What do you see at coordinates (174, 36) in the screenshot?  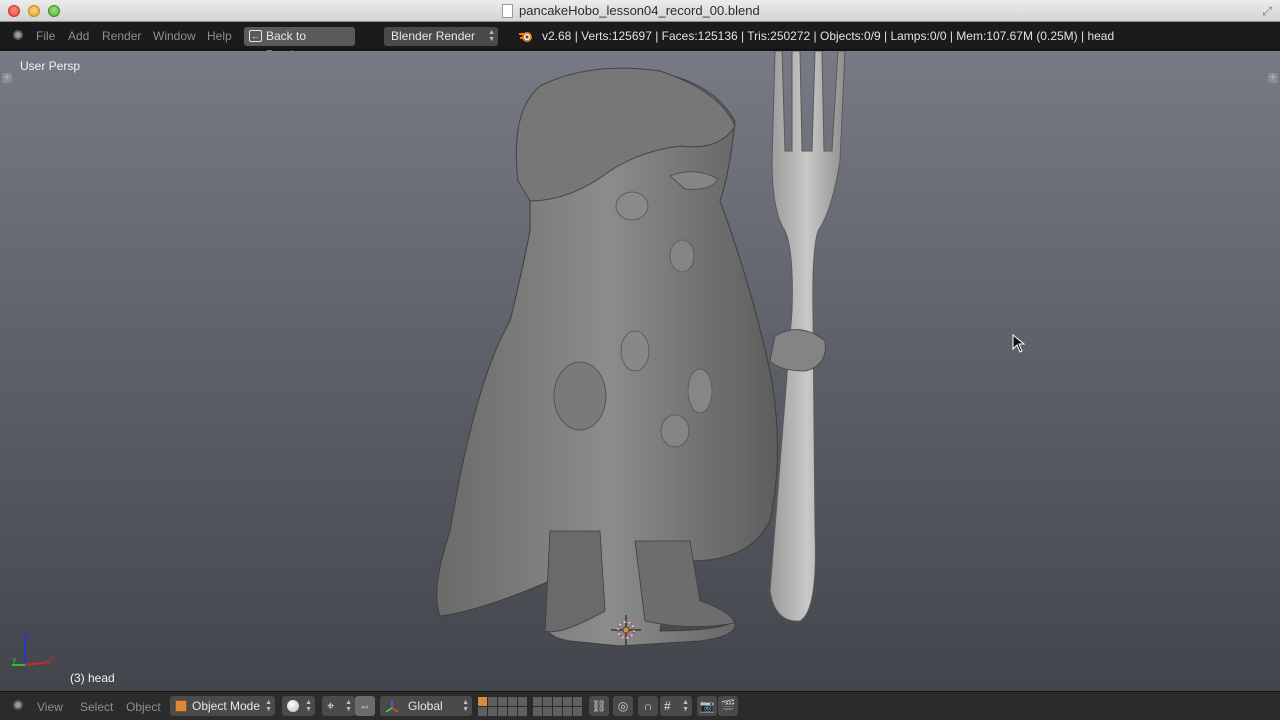 I see `menu-window: Window` at bounding box center [174, 36].